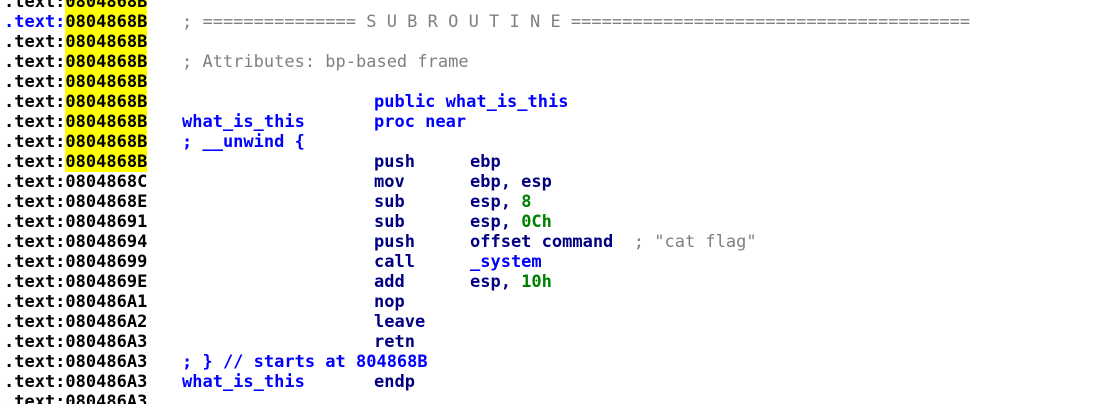 The height and width of the screenshot is (404, 1120). I want to click on line-address: .text:0804868C, so click(75, 182).